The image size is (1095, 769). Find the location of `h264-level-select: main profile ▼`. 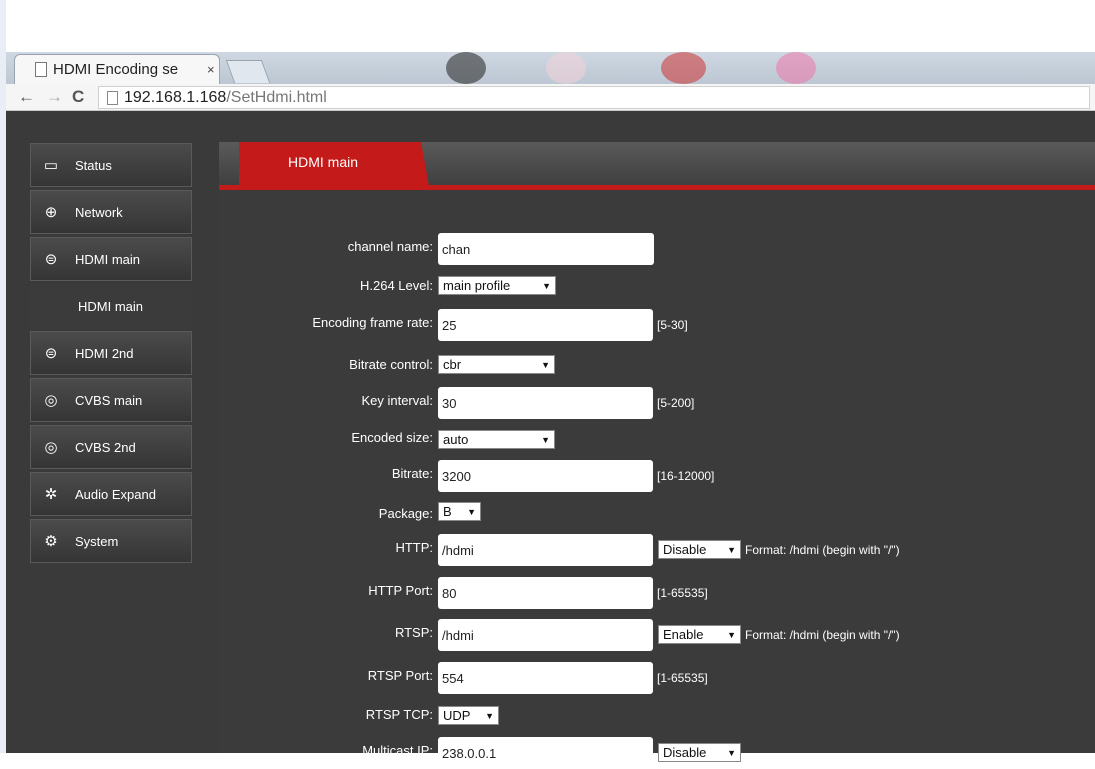

h264-level-select: main profile ▼ is located at coordinates (497, 285).